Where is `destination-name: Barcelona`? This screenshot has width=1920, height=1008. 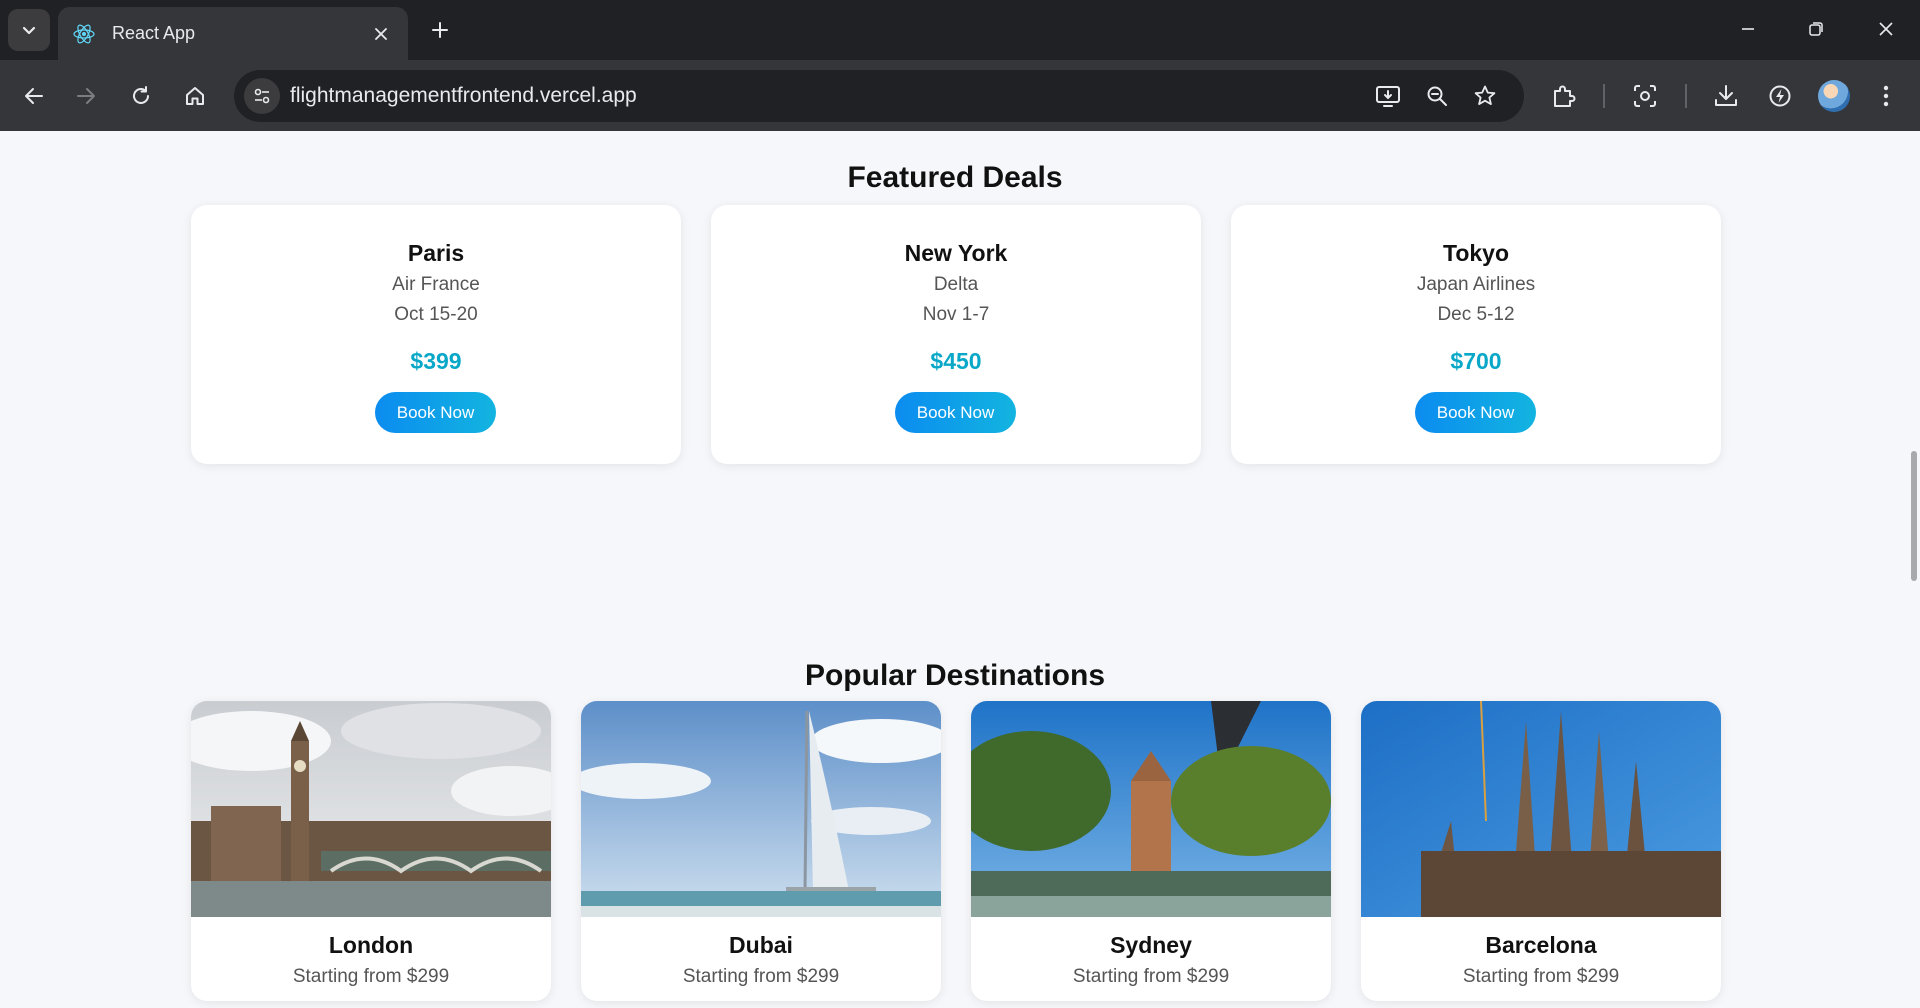
destination-name: Barcelona is located at coordinates (1541, 945).